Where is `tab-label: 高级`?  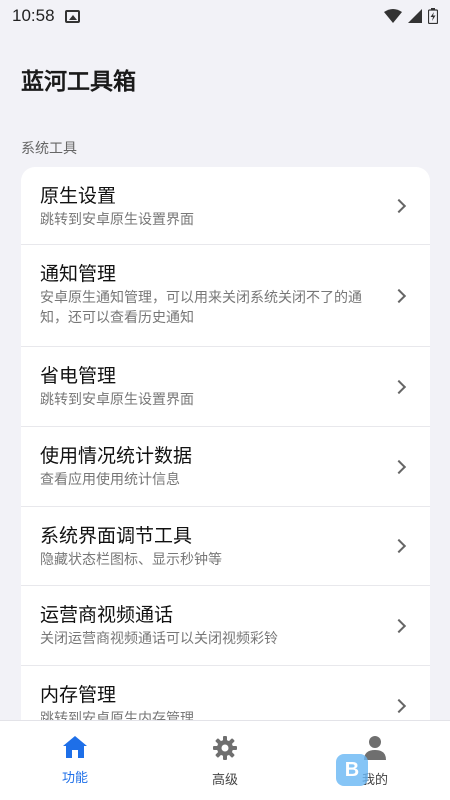 tab-label: 高级 is located at coordinates (224, 780).